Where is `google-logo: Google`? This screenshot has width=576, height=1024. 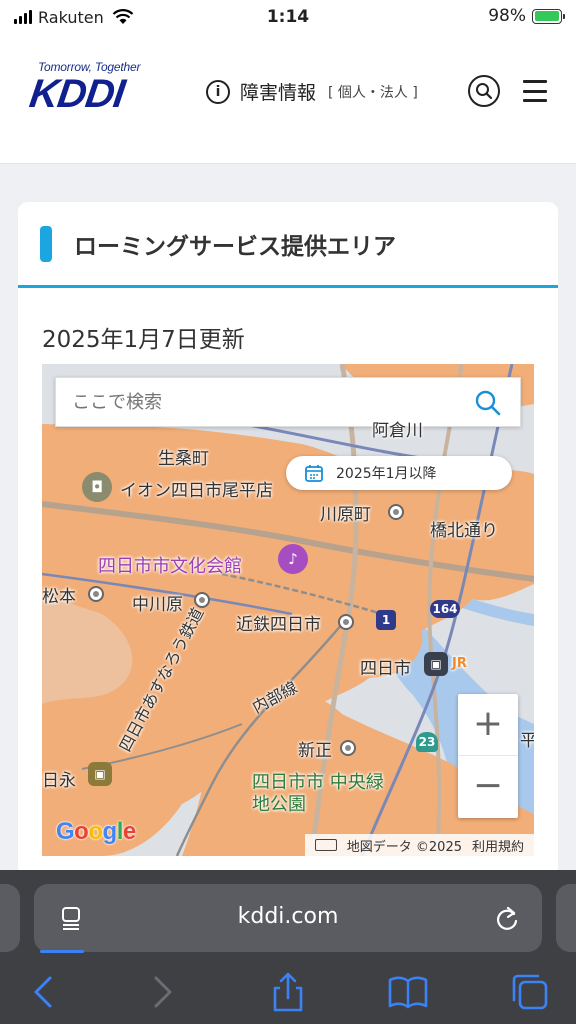
google-logo: Google is located at coordinates (96, 831).